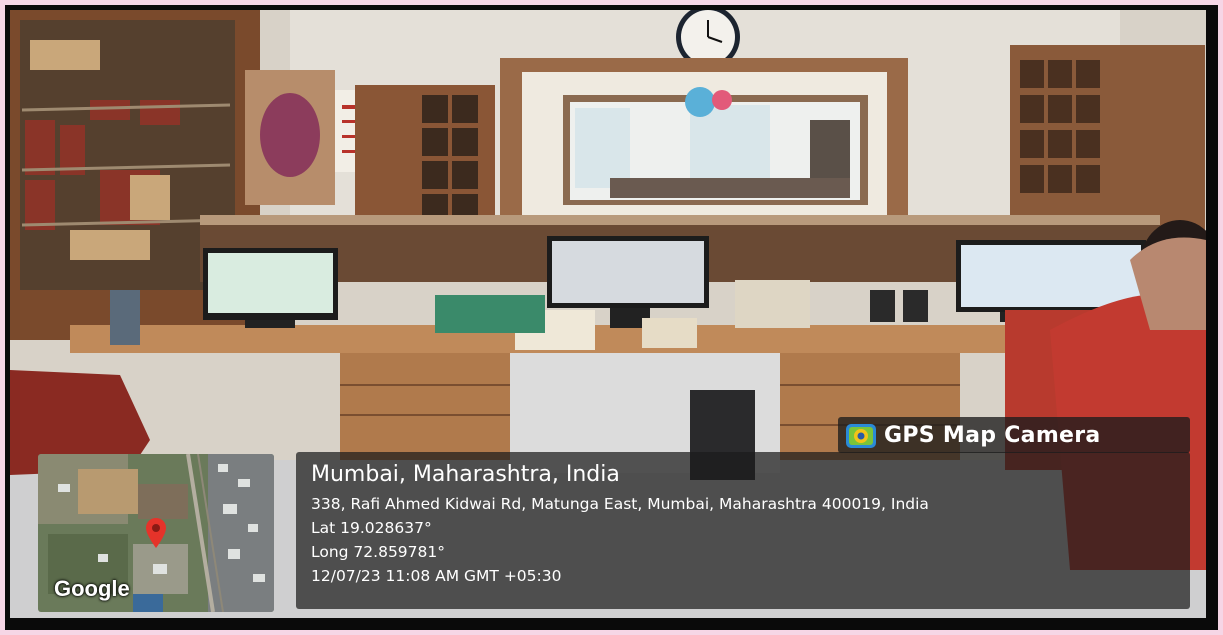 This screenshot has height=635, width=1223. Describe the element at coordinates (436, 576) in the screenshot. I see `timestamp-text: 12/07/23 11:08 AM GMT +05:30` at that location.